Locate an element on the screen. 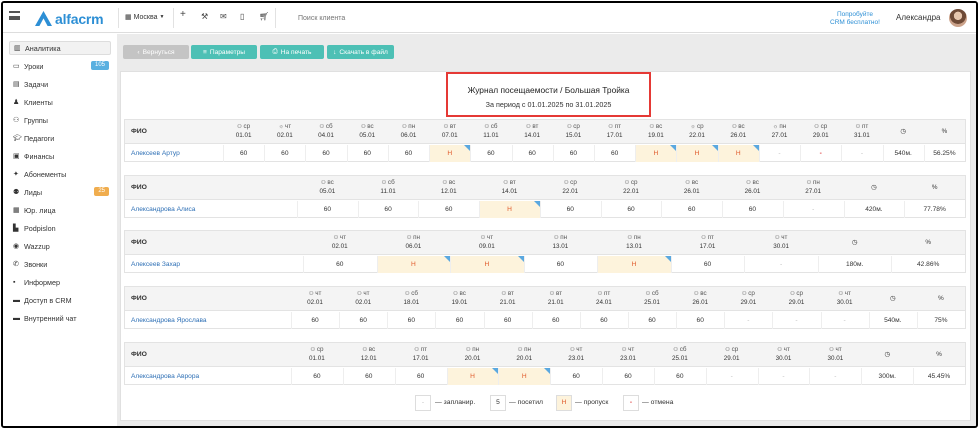  group-icon: ⚇ чт is located at coordinates (576, 349).